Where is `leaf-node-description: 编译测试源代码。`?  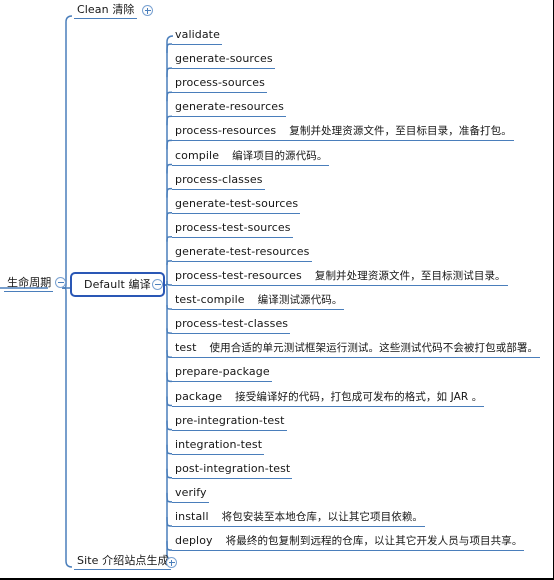
leaf-node-description: 编译测试源代码。 is located at coordinates (300, 300).